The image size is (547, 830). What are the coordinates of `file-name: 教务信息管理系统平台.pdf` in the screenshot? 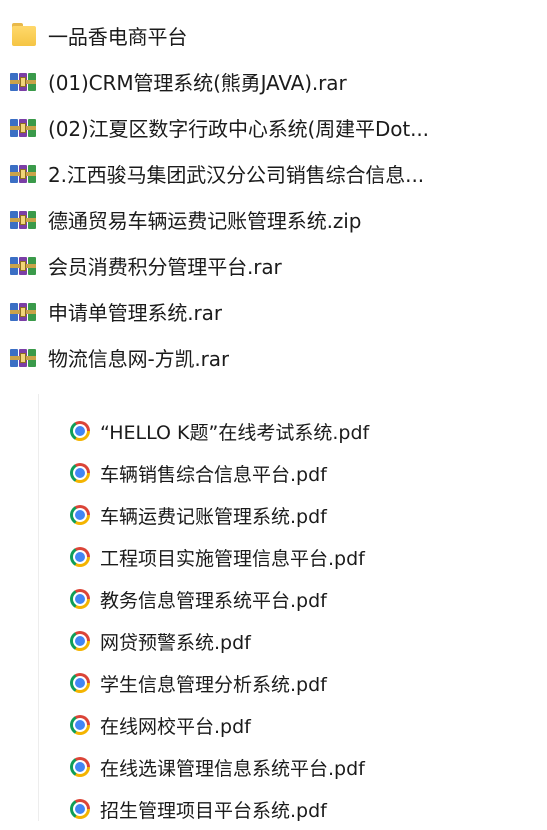 It's located at (213, 600).